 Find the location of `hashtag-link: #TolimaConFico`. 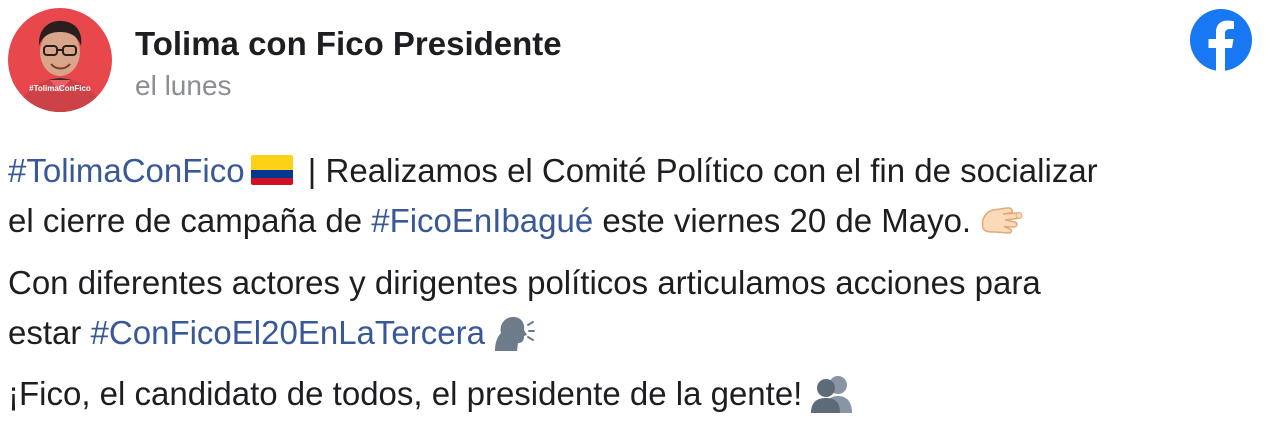

hashtag-link: #TolimaConFico is located at coordinates (126, 170).